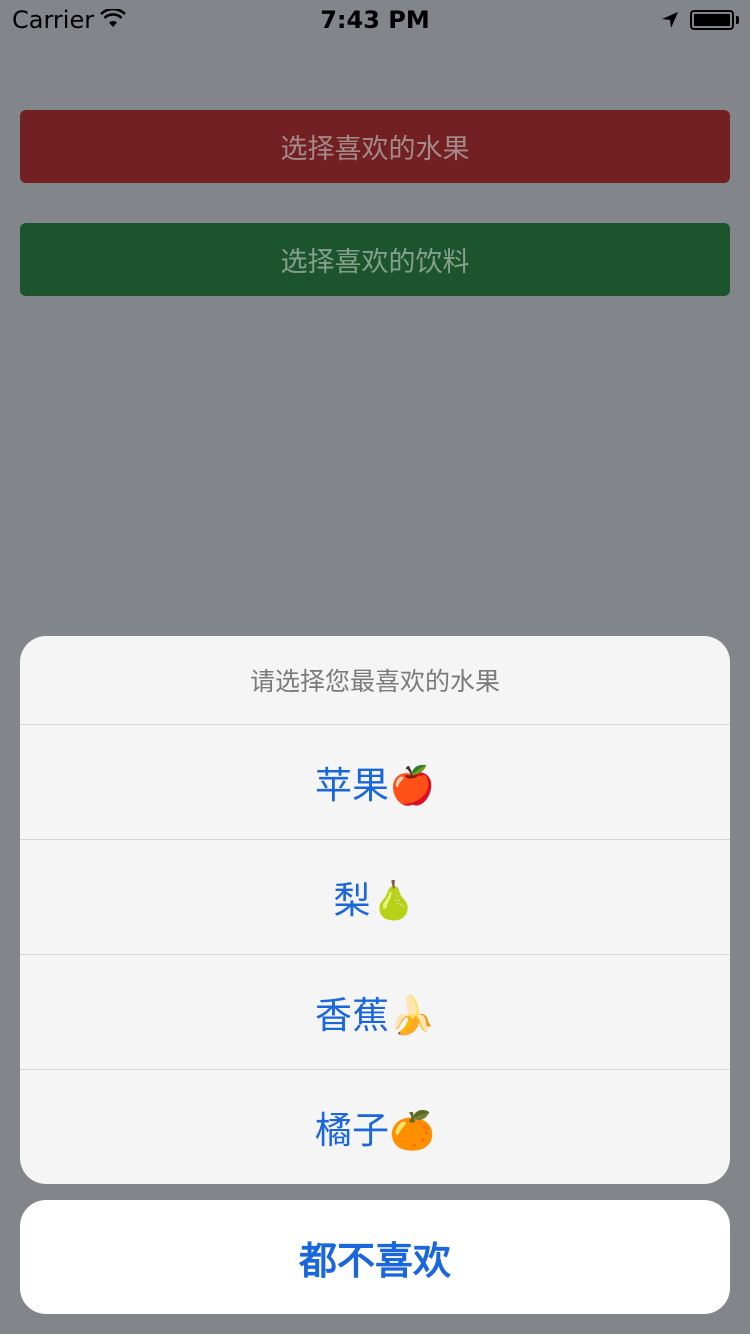 Image resolution: width=750 pixels, height=1334 pixels. What do you see at coordinates (737, 20) in the screenshot?
I see `battery-tip` at bounding box center [737, 20].